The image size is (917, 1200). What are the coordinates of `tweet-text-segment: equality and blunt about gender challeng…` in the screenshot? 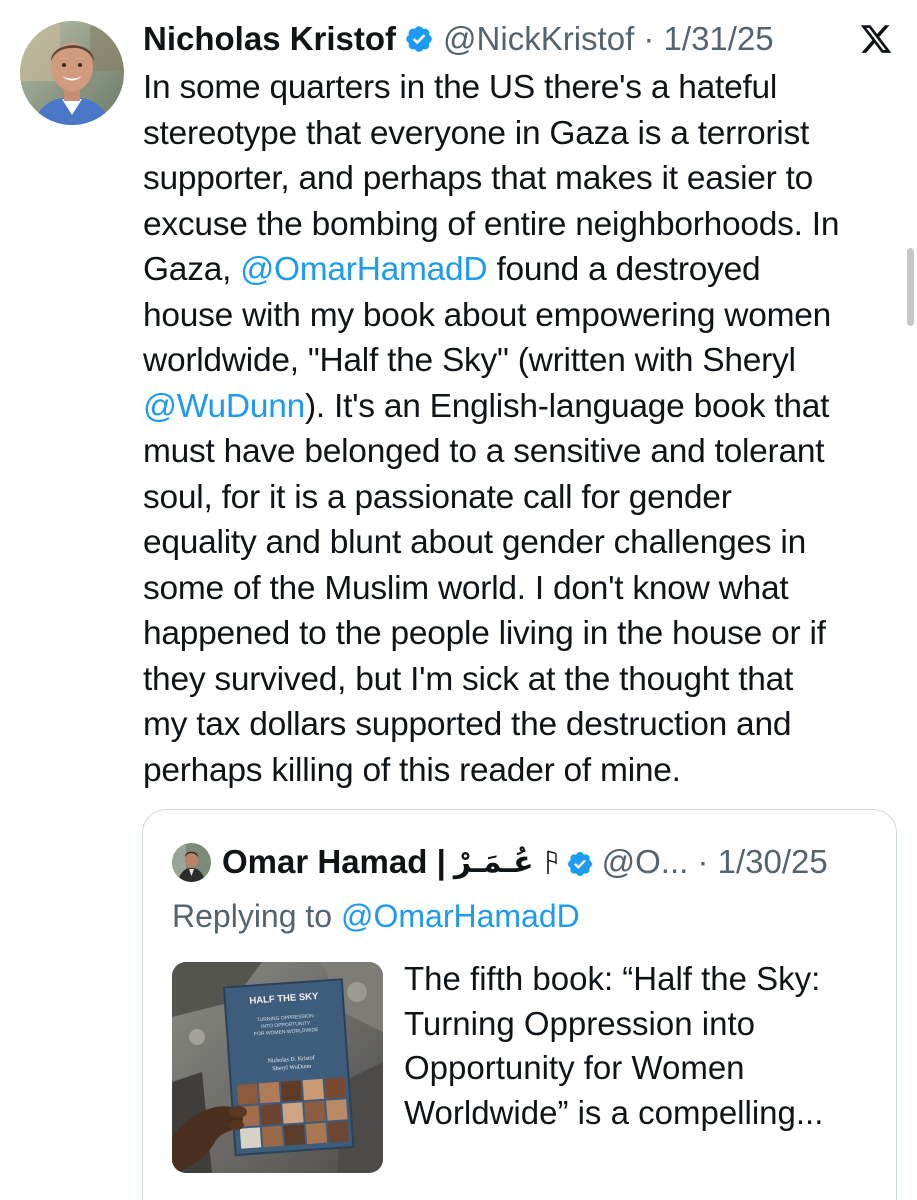 It's located at (474, 542).